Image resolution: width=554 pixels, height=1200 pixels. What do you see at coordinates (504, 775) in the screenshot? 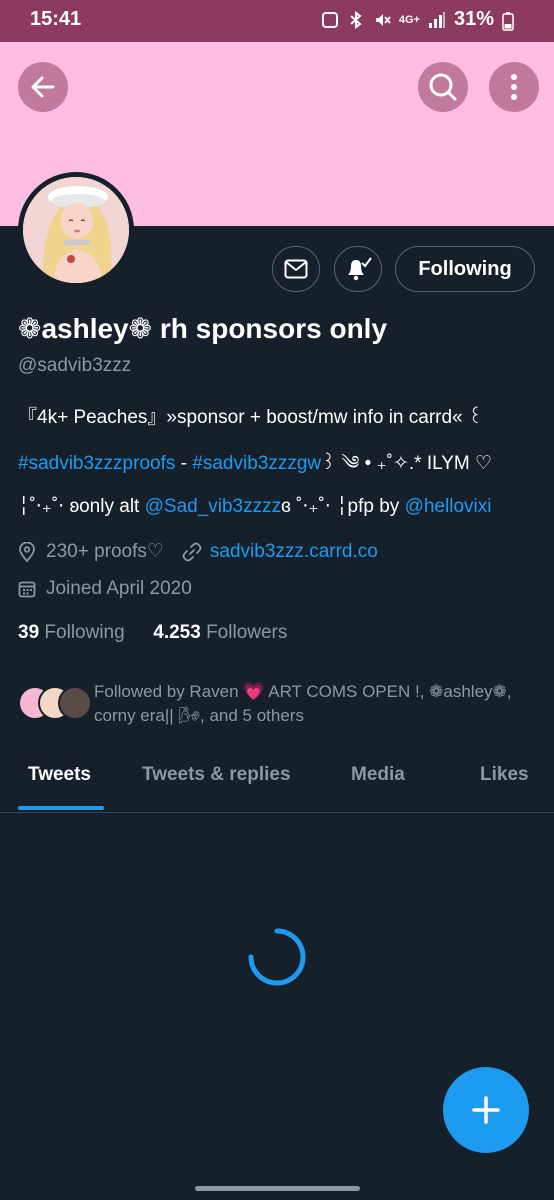
I see `tab-likes: Likes` at bounding box center [504, 775].